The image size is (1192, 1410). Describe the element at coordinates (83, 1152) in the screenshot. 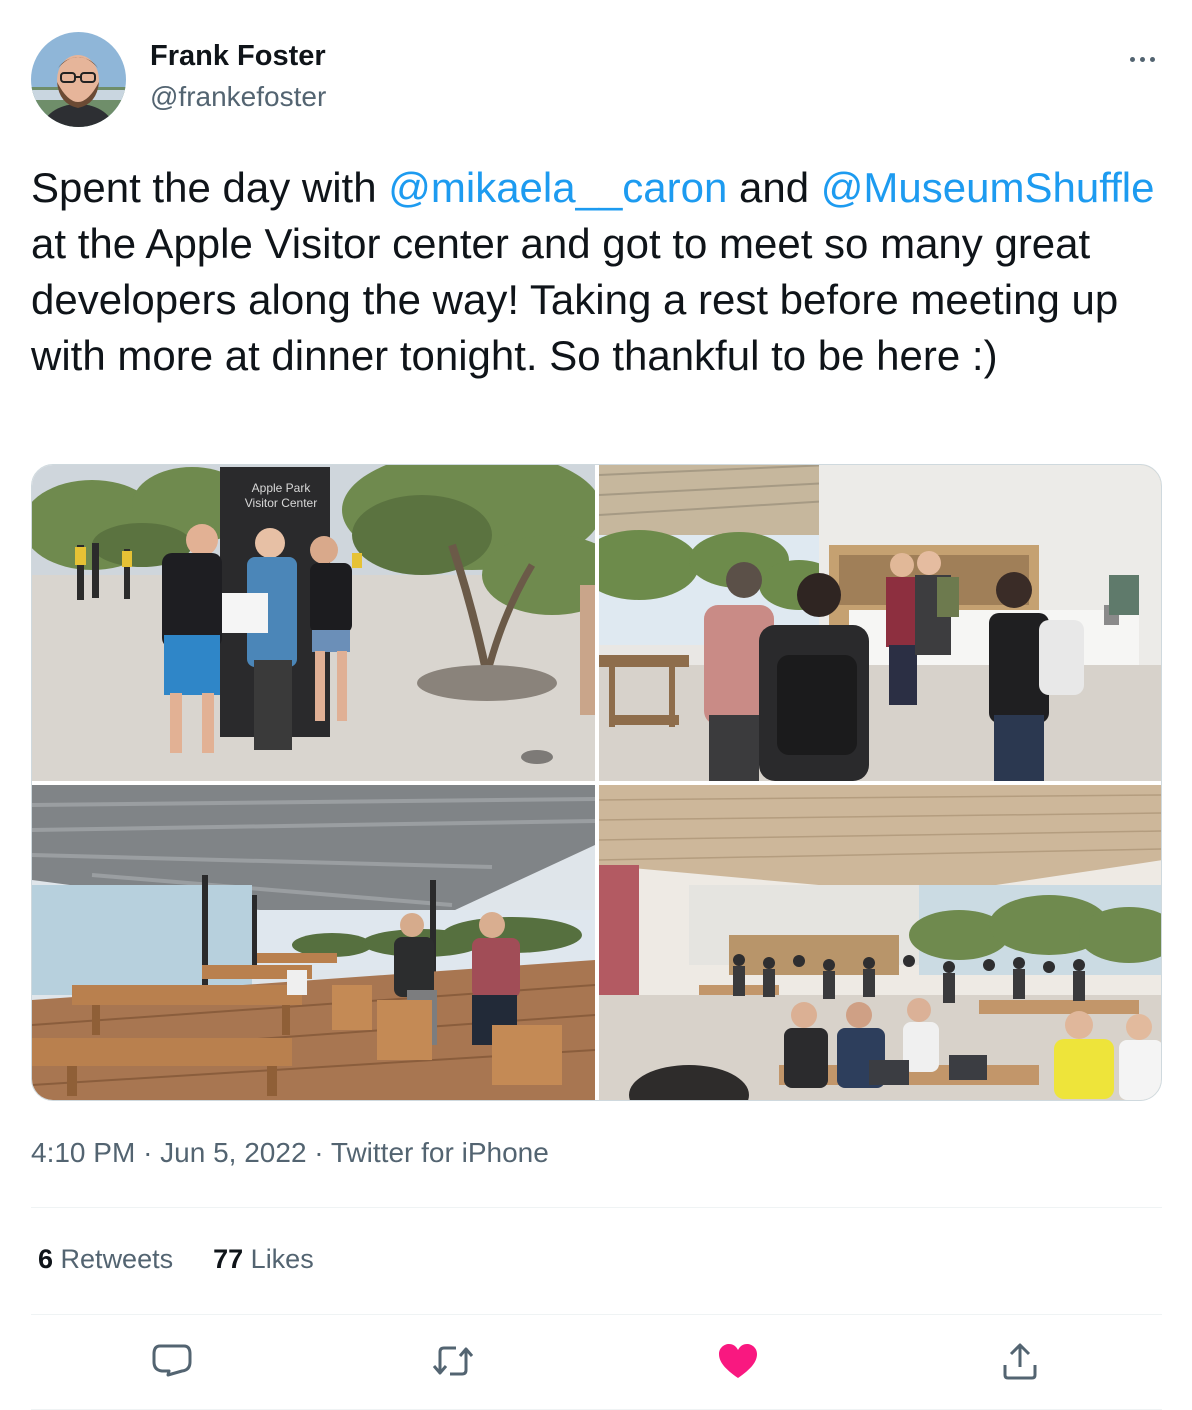

I see `tweet-time: 4:10 PM` at that location.